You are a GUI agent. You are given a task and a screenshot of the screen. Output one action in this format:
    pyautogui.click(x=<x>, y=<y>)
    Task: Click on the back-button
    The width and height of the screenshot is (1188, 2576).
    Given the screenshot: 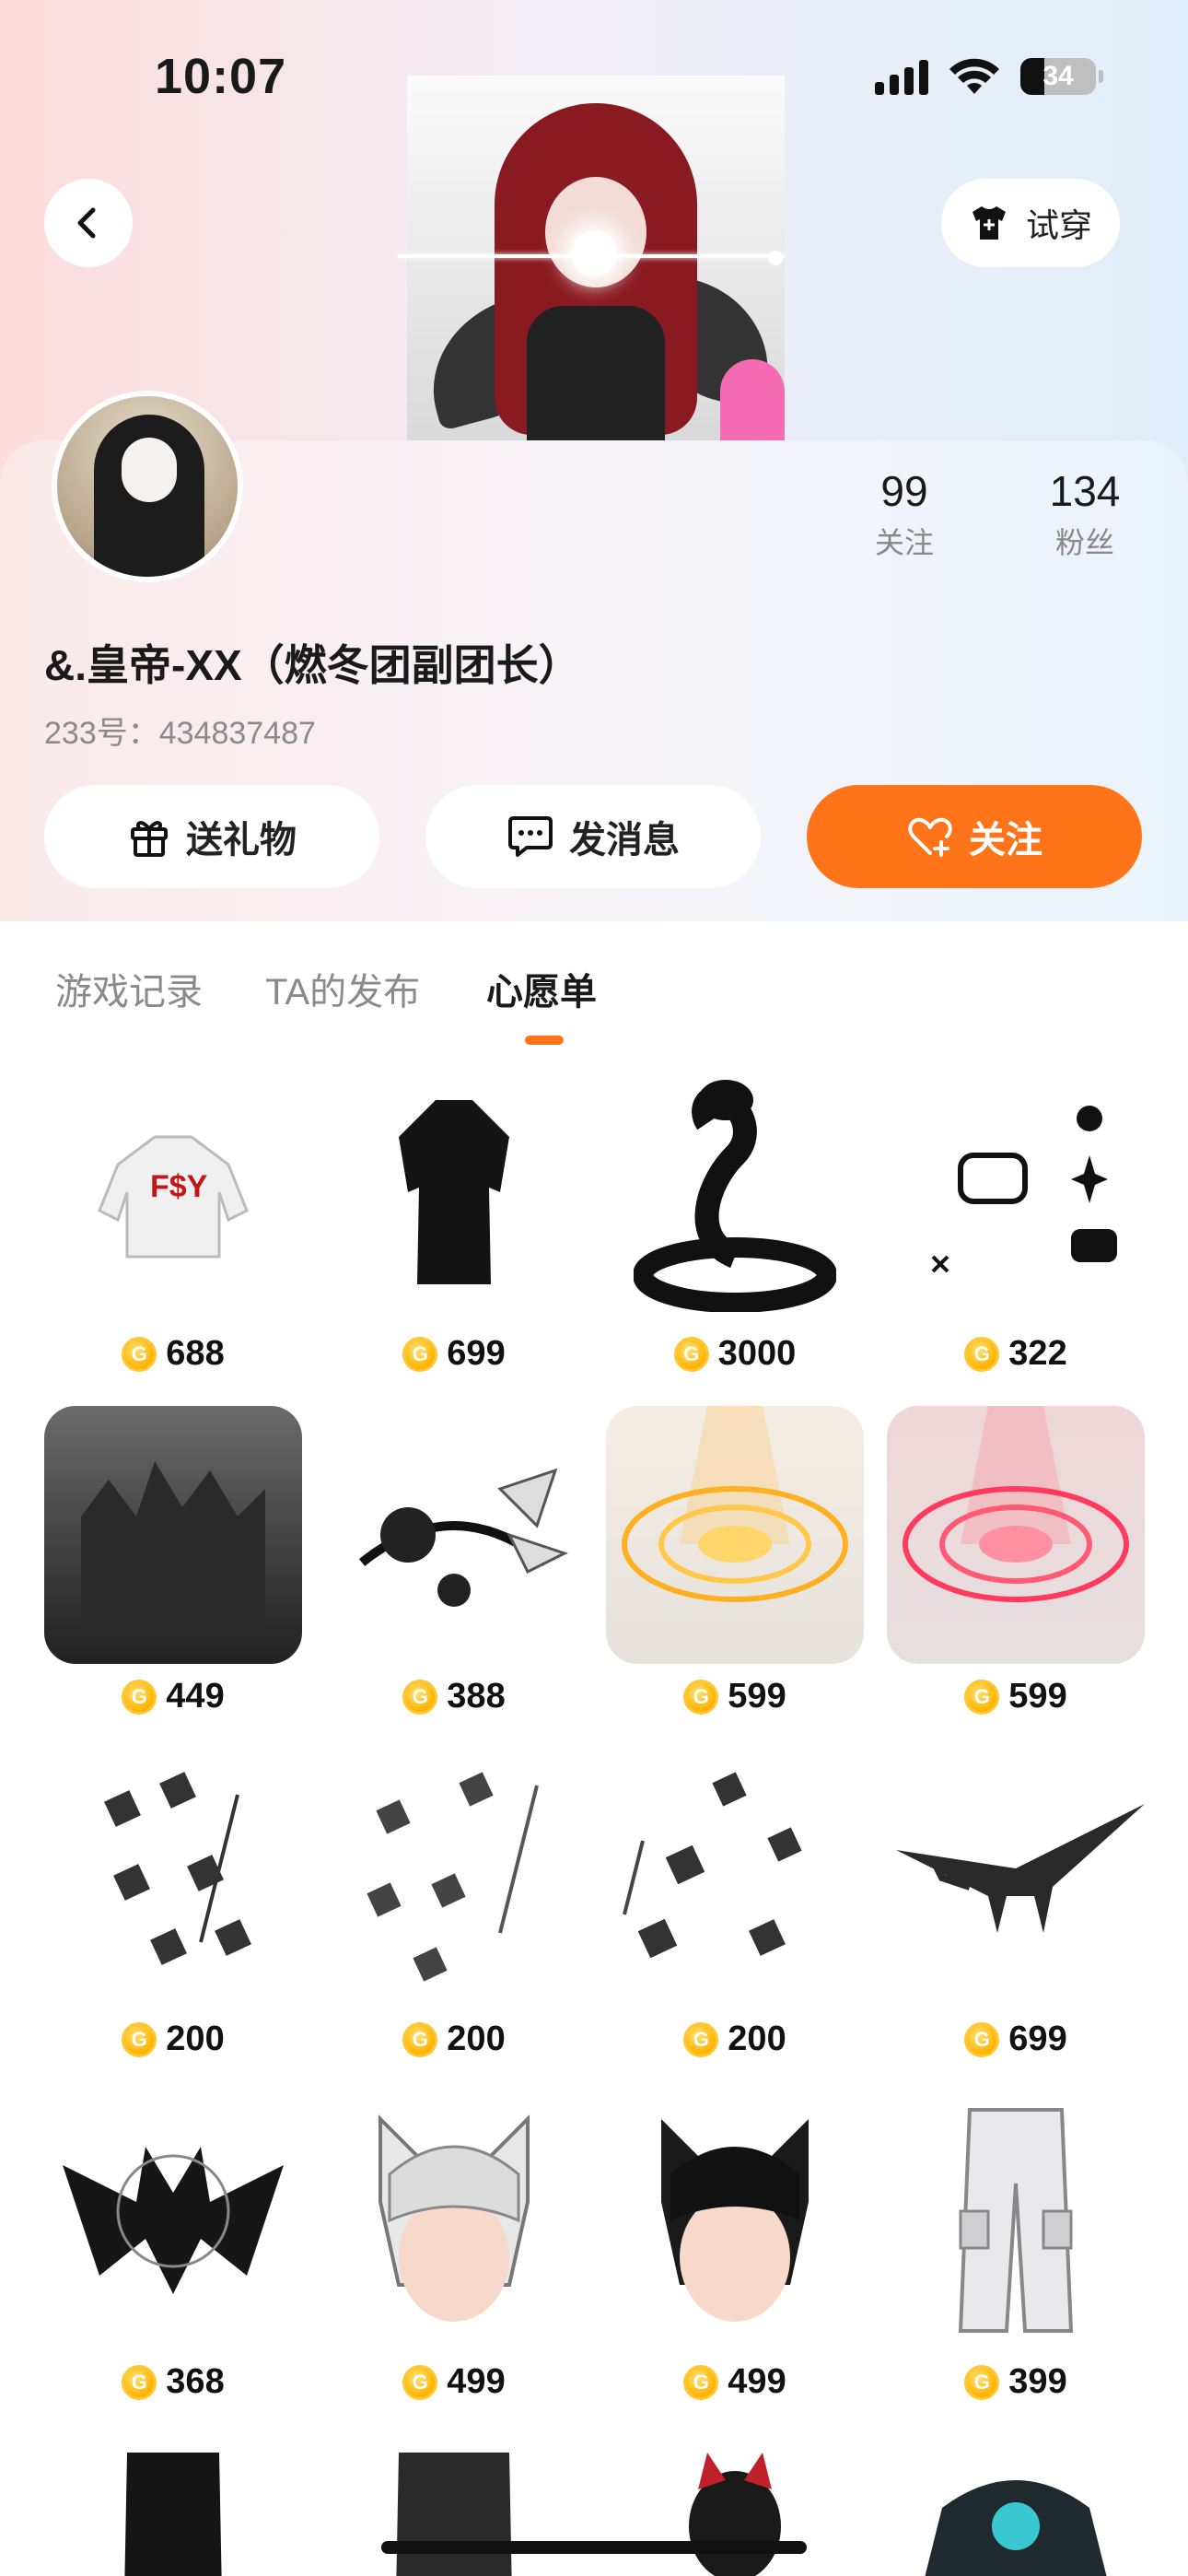 What is the action you would take?
    pyautogui.click(x=88, y=223)
    